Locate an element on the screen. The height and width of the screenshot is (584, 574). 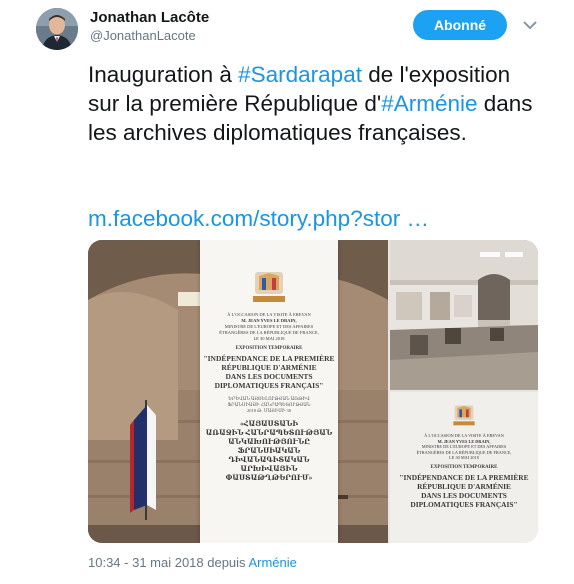
timestamp: 10:34 - 31 mai 2018 depuis is located at coordinates (168, 562).